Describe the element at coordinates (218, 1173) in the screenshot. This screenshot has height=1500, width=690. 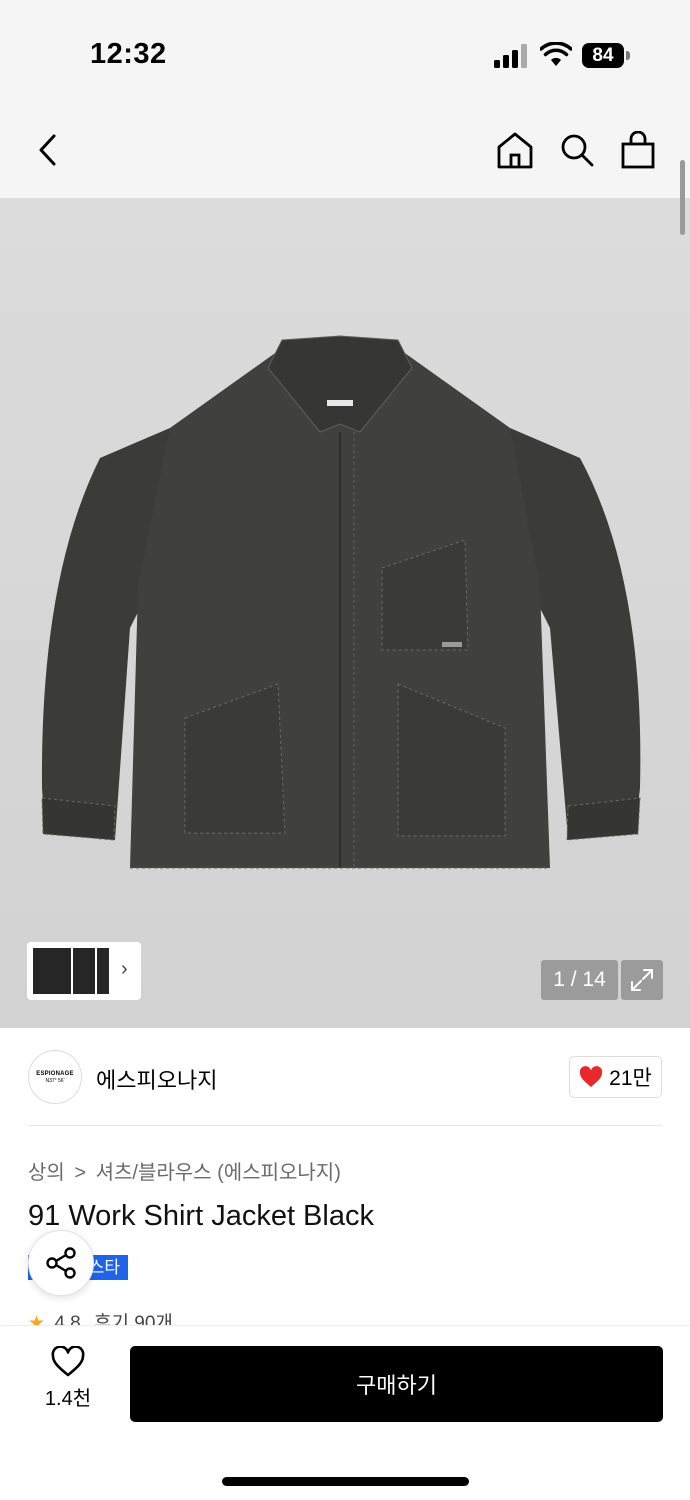
I see `breadcrumb-level2: 셔츠/블라우스 (에스피오나지)` at that location.